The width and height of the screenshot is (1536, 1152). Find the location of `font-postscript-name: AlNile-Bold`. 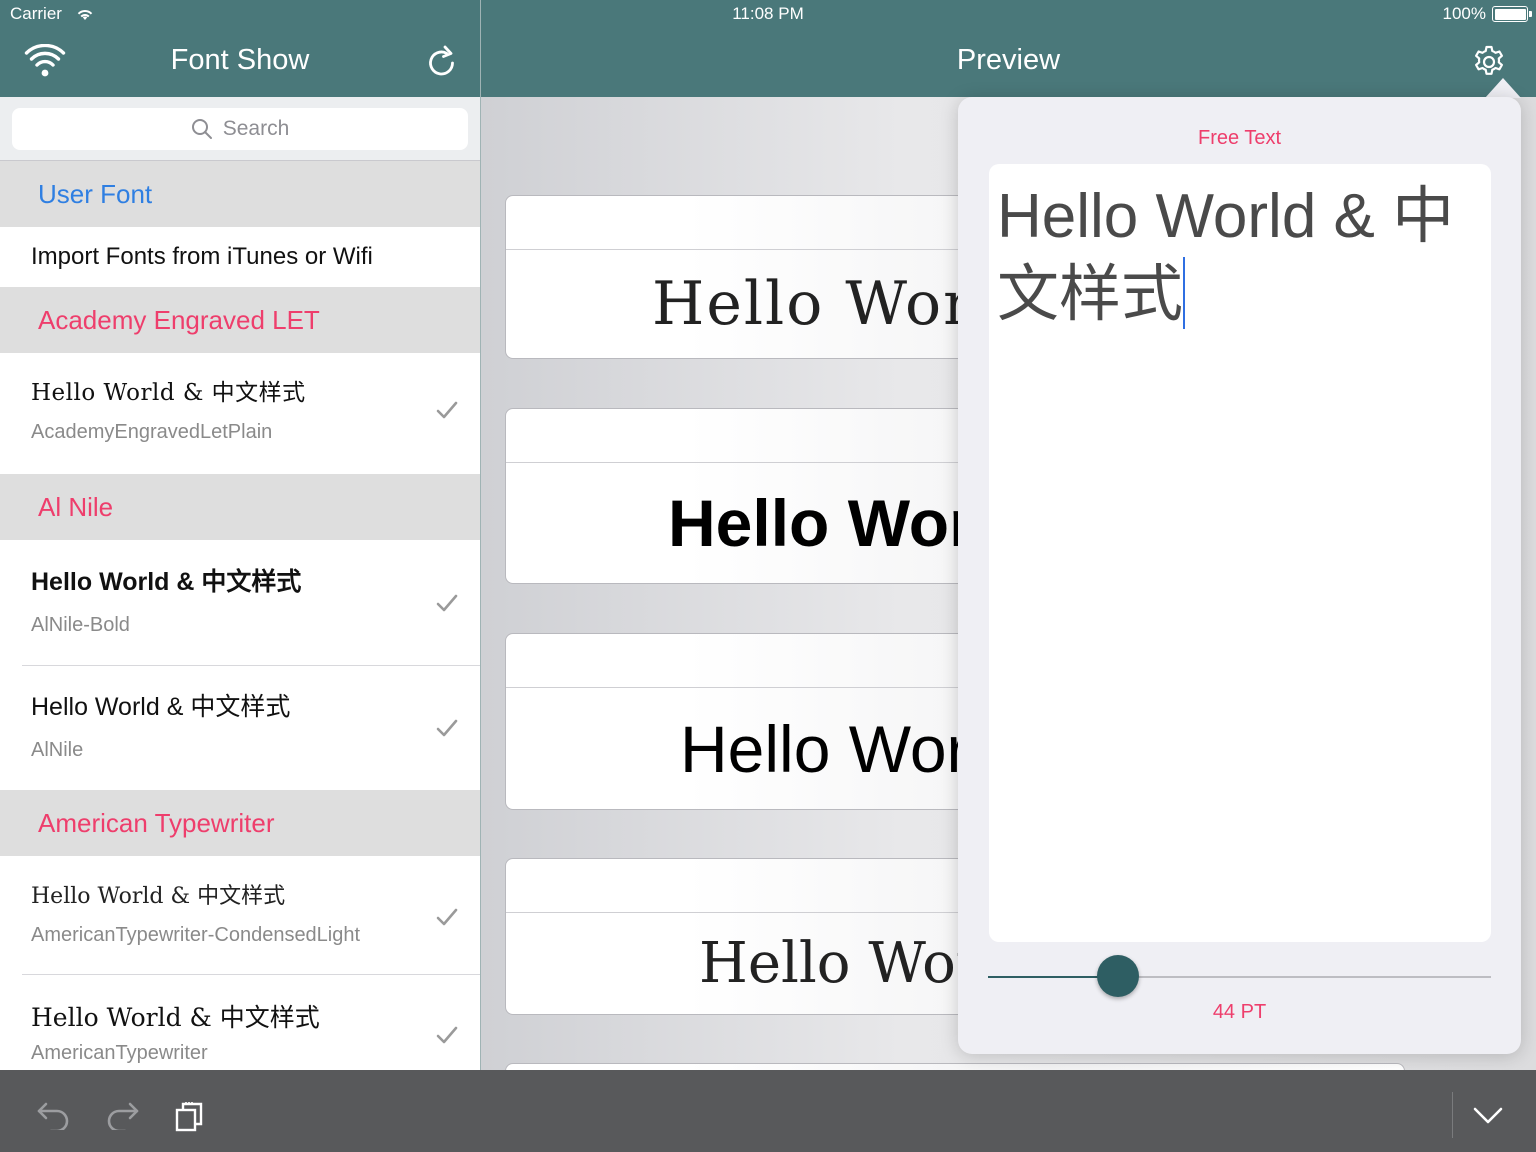

font-postscript-name: AlNile-Bold is located at coordinates (80, 625).